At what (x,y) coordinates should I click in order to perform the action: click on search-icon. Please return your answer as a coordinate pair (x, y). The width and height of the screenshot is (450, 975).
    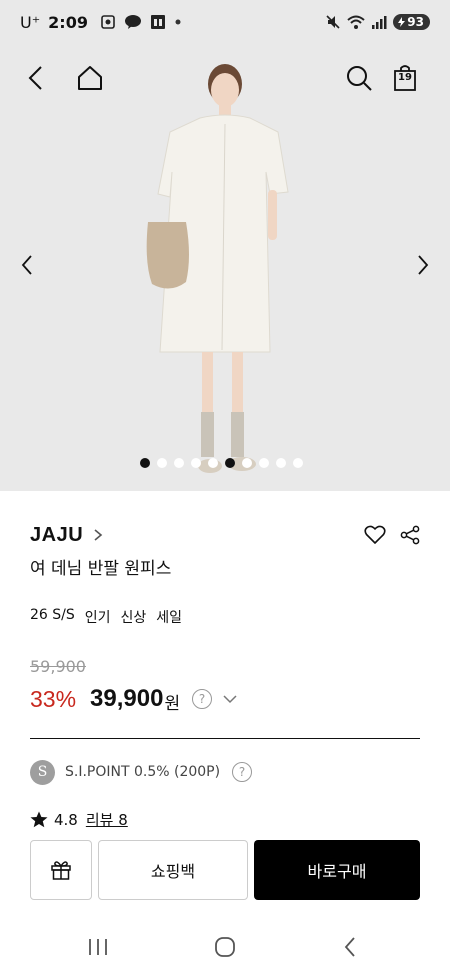
    Looking at the image, I should click on (359, 78).